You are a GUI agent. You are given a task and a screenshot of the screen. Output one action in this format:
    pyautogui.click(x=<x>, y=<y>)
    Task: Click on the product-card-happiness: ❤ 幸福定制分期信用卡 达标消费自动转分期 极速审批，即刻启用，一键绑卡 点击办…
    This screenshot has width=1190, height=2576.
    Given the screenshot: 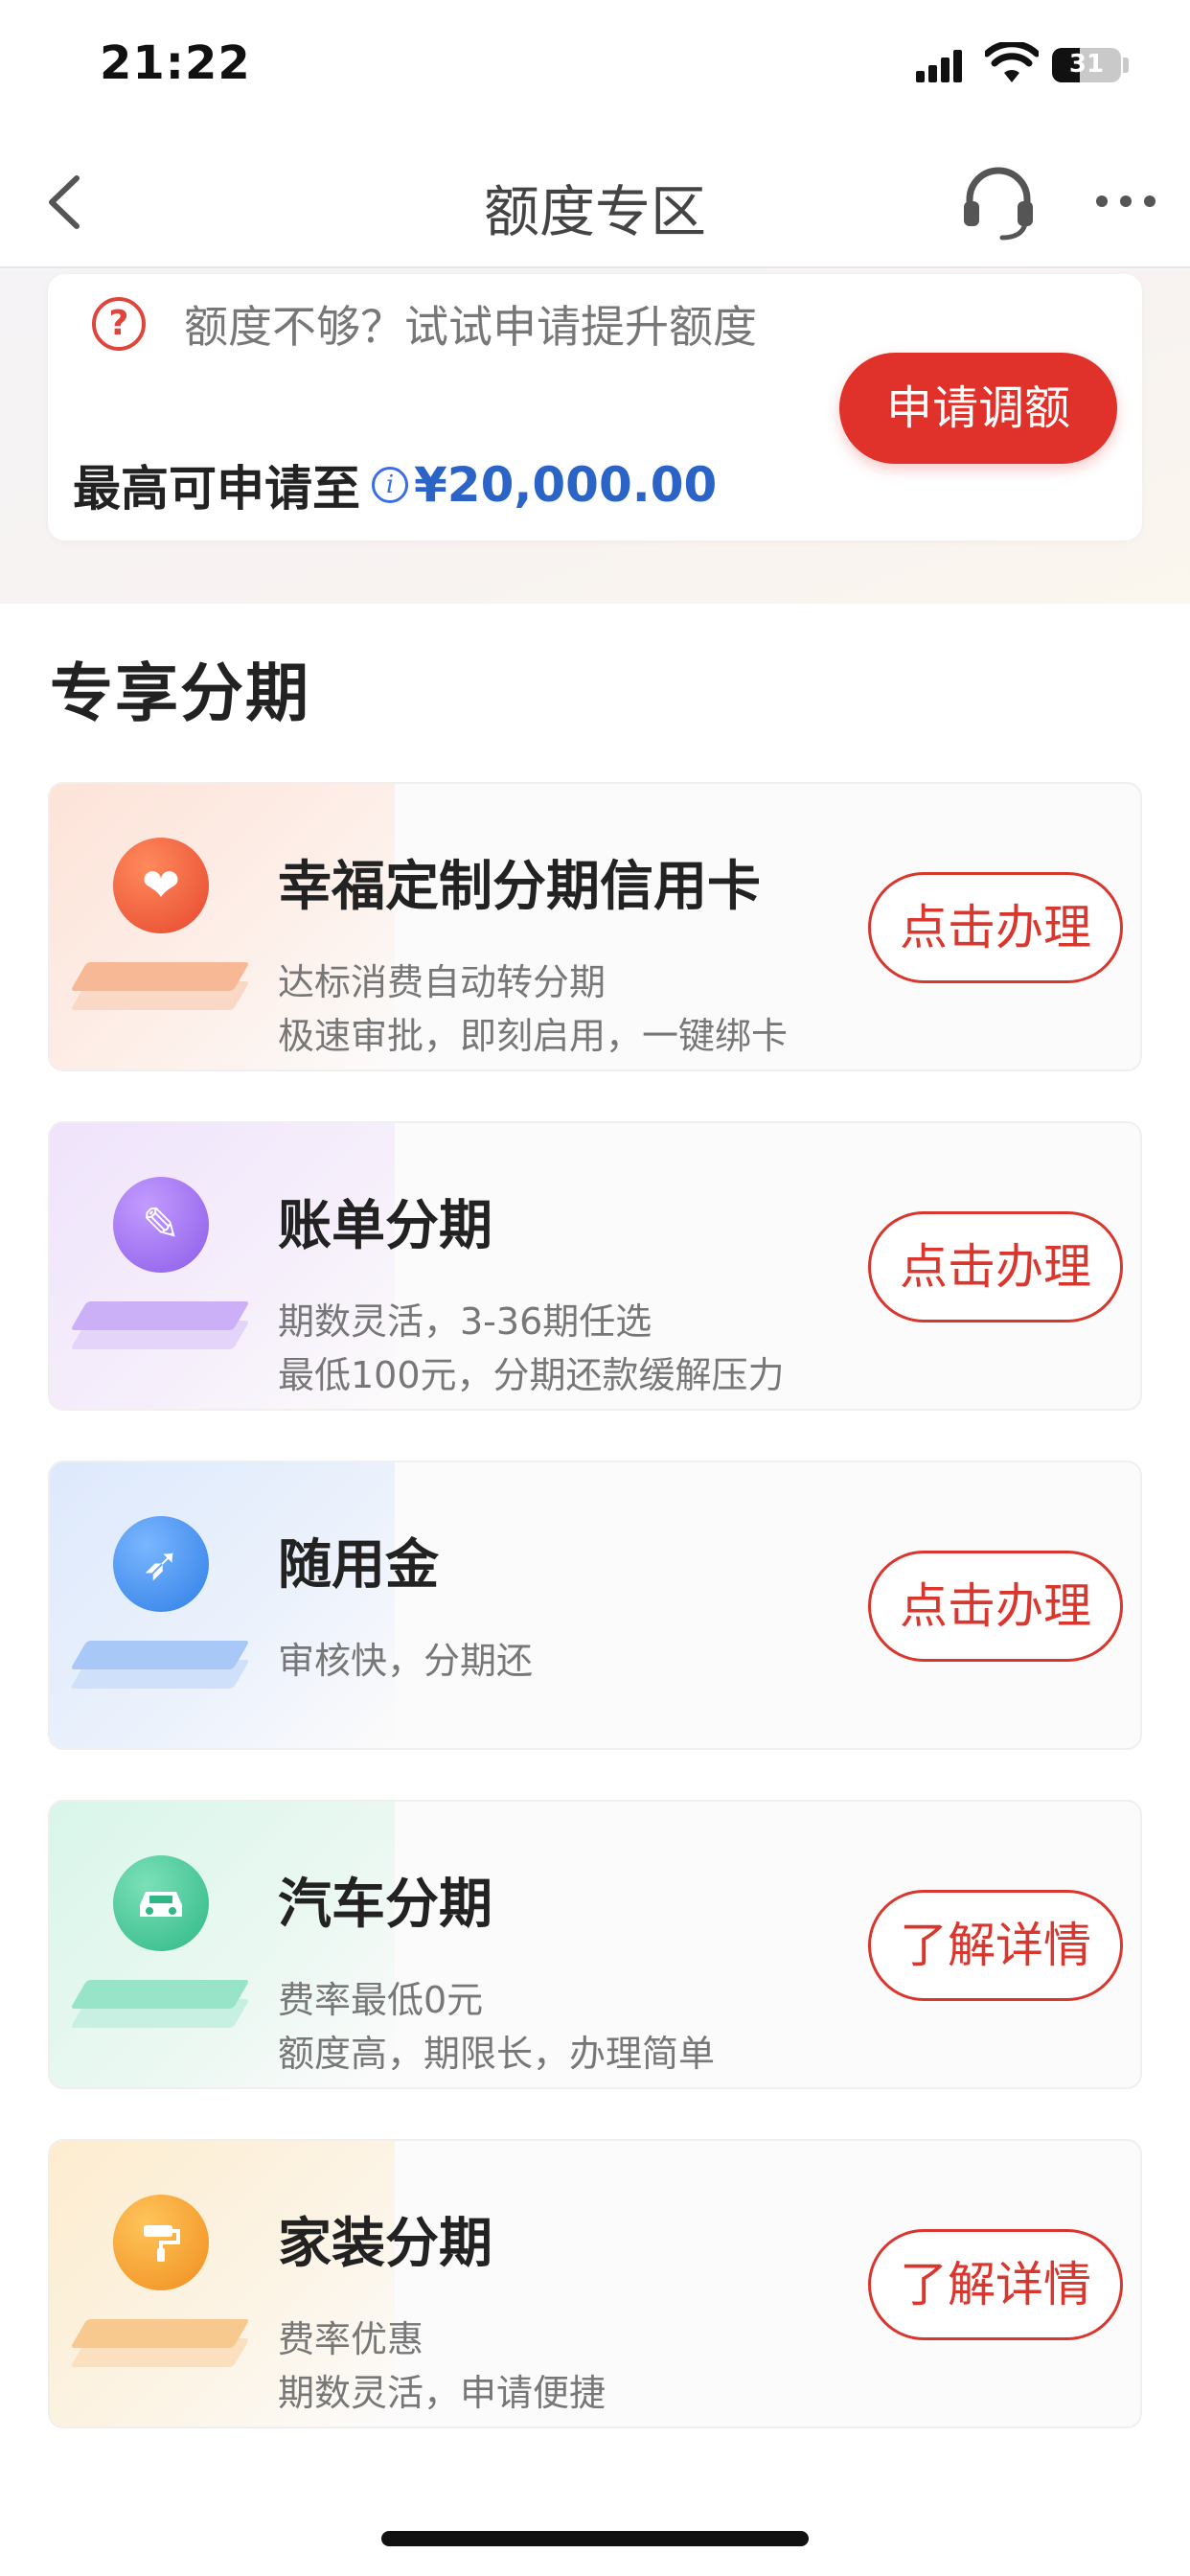 What is the action you would take?
    pyautogui.click(x=595, y=926)
    